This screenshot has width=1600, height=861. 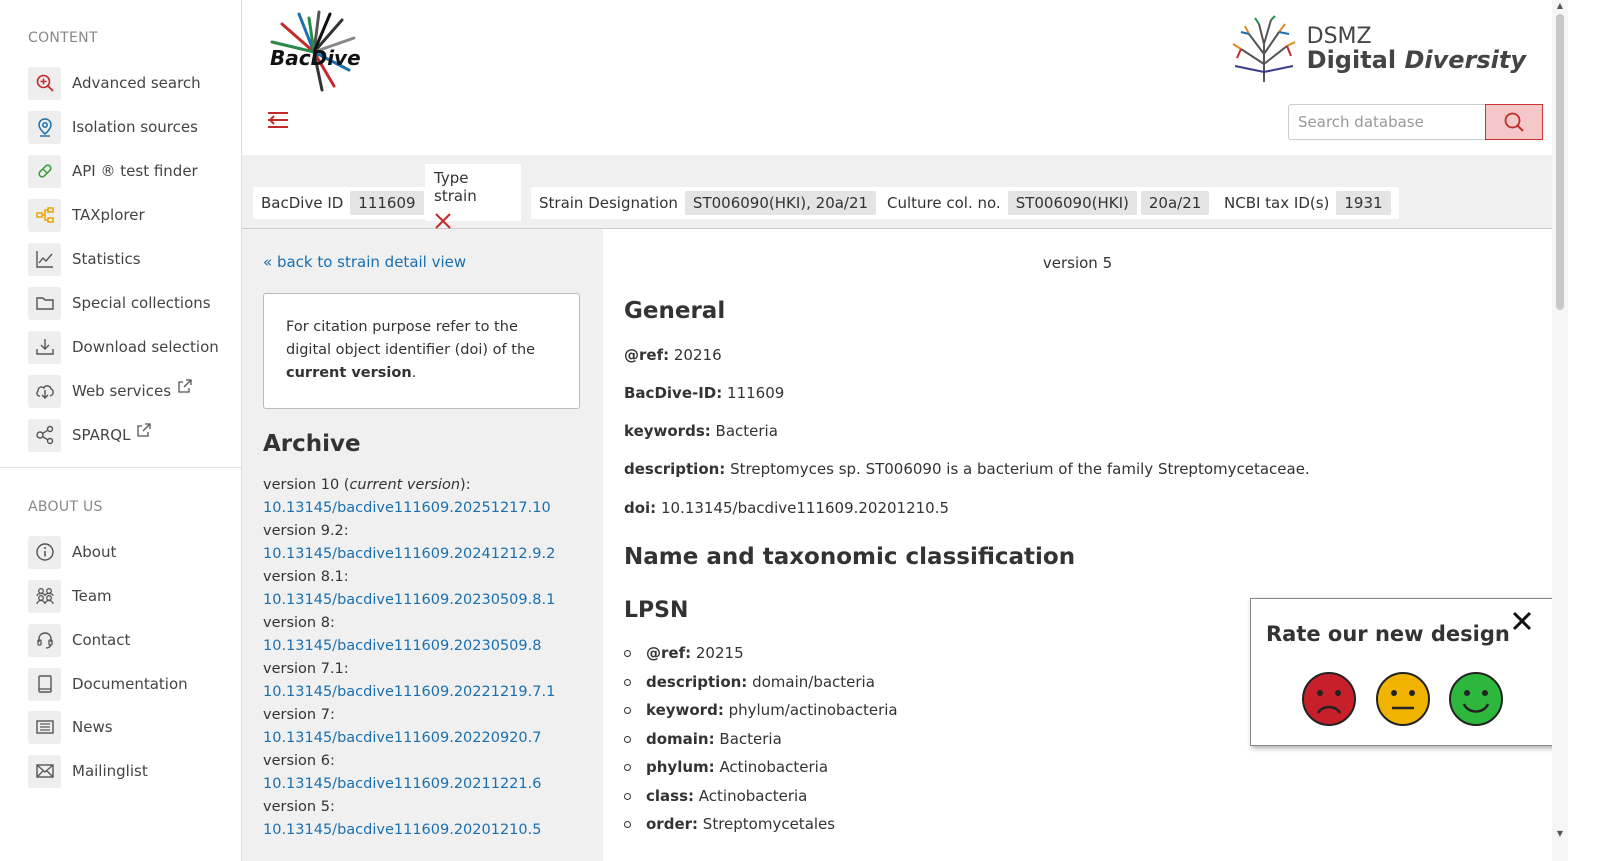 What do you see at coordinates (119, 303) in the screenshot?
I see `sidebar-item-special-collections: Special collections` at bounding box center [119, 303].